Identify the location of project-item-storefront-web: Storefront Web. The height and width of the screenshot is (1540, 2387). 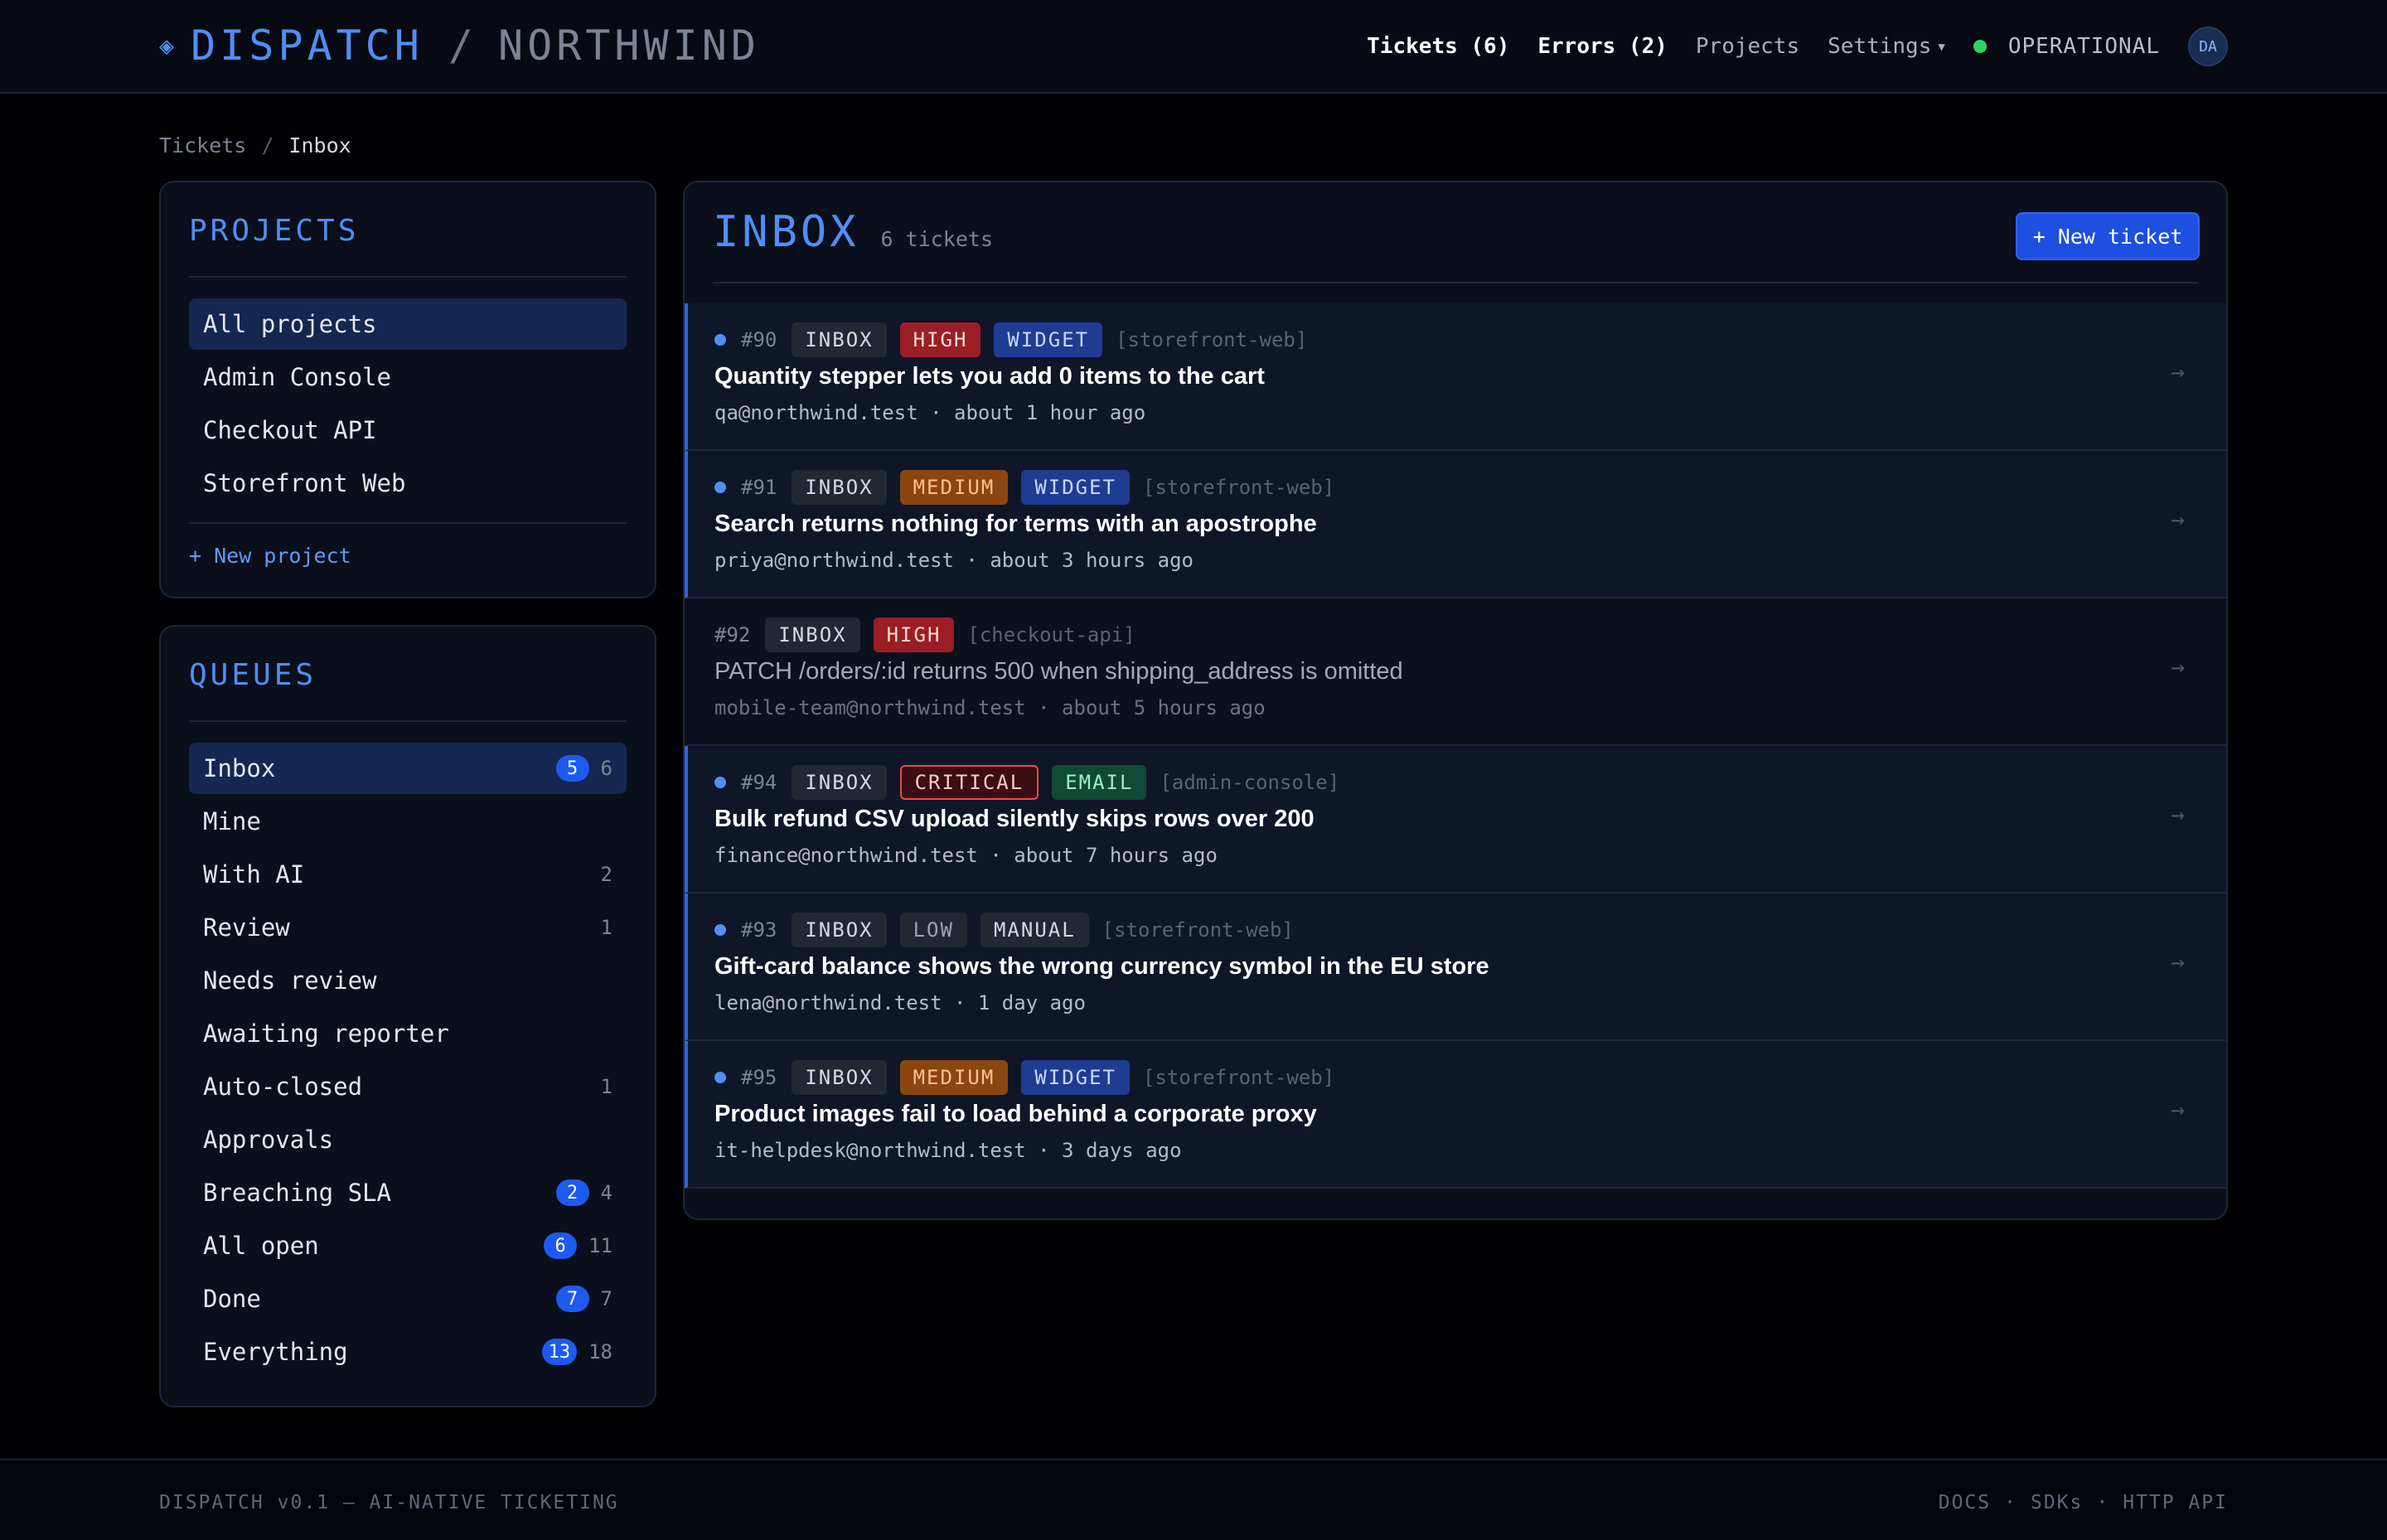
(408, 483).